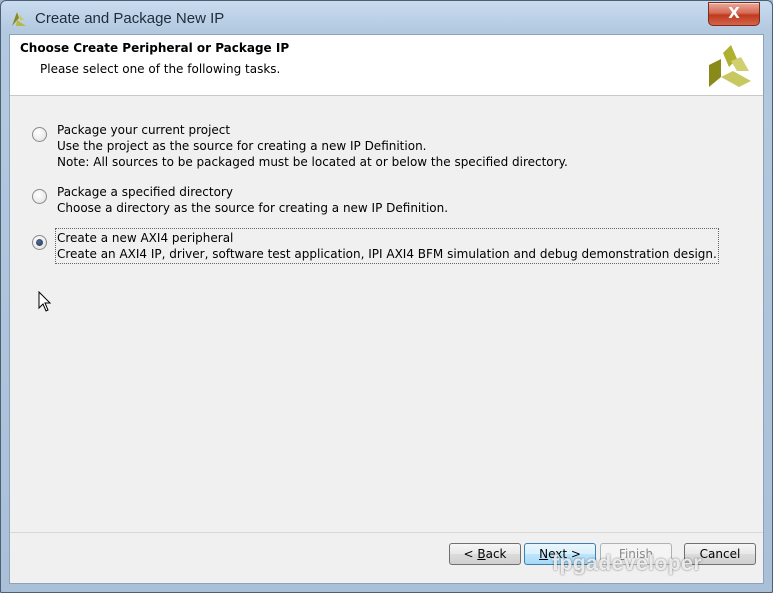 The image size is (773, 593). Describe the element at coordinates (19, 19) in the screenshot. I see `vivado-app-icon` at that location.